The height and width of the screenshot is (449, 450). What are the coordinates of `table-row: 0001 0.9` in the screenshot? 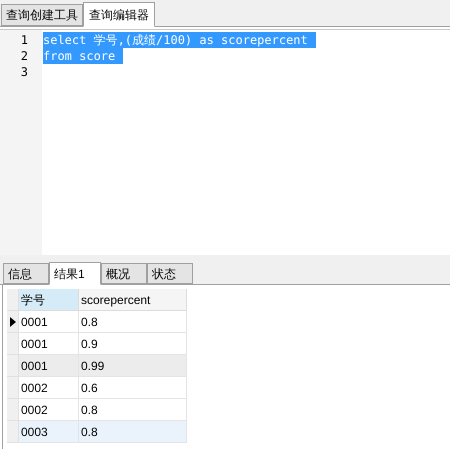 It's located at (97, 344).